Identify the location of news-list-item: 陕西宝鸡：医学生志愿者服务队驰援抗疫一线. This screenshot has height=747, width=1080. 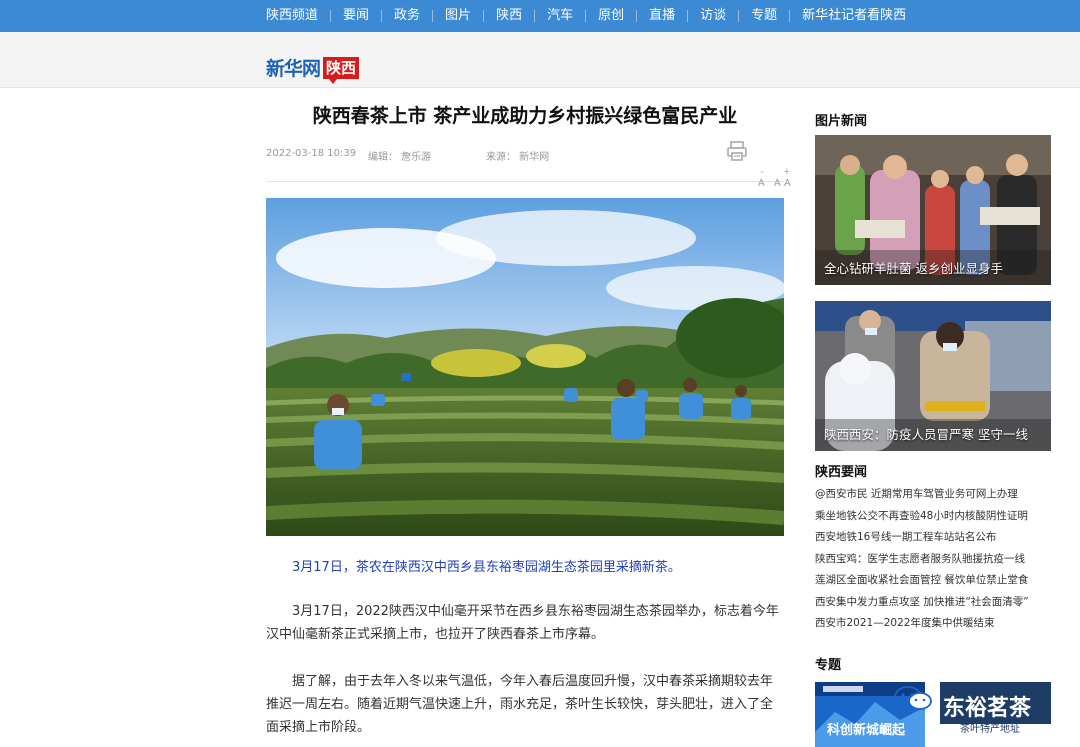
(933, 560).